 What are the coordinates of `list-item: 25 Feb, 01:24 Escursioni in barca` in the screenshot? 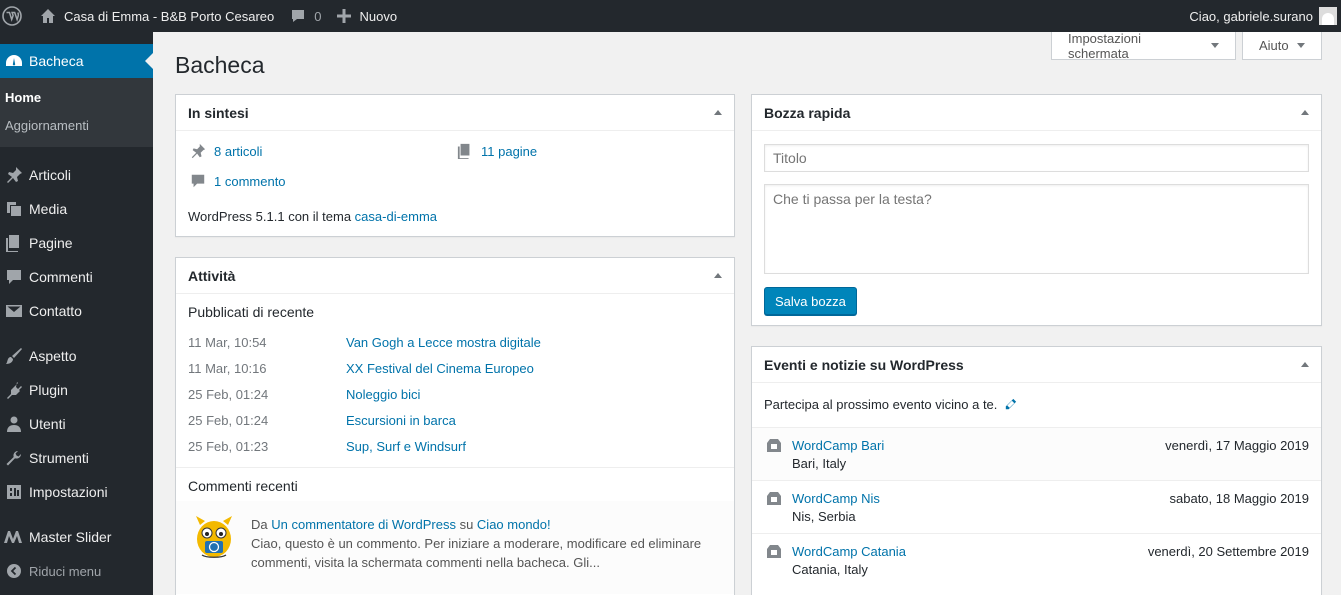 It's located at (322, 421).